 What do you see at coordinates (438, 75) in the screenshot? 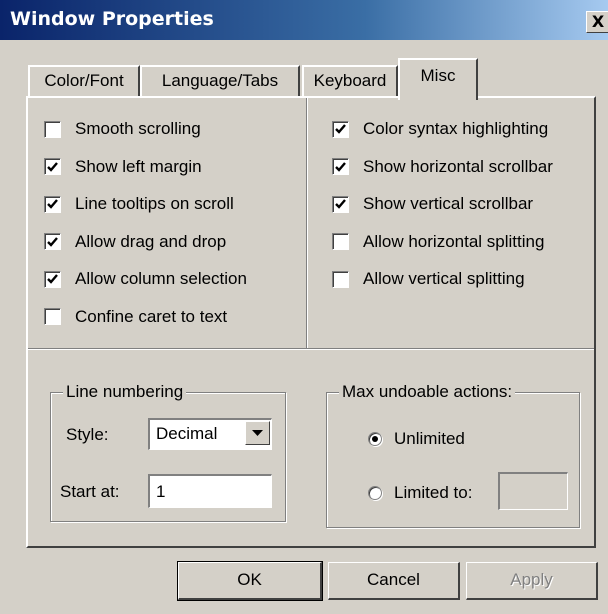
I see `tab-label: Misc` at bounding box center [438, 75].